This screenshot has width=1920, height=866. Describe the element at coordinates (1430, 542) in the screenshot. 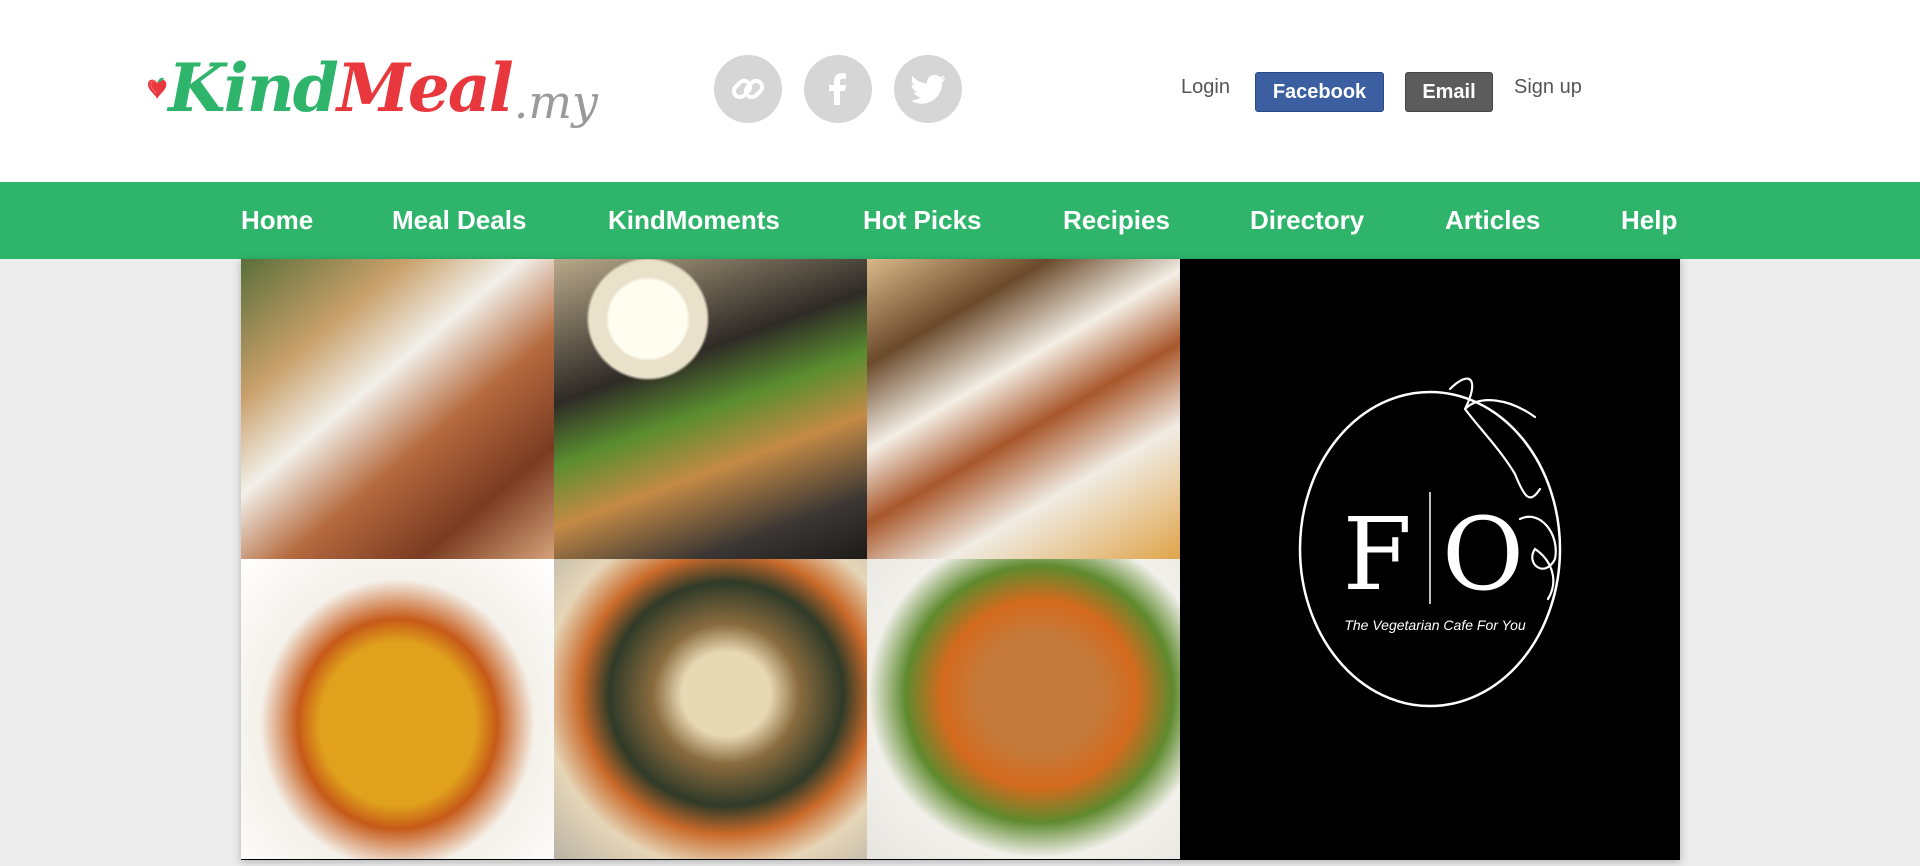

I see `fo-cafe-logo: F O` at that location.